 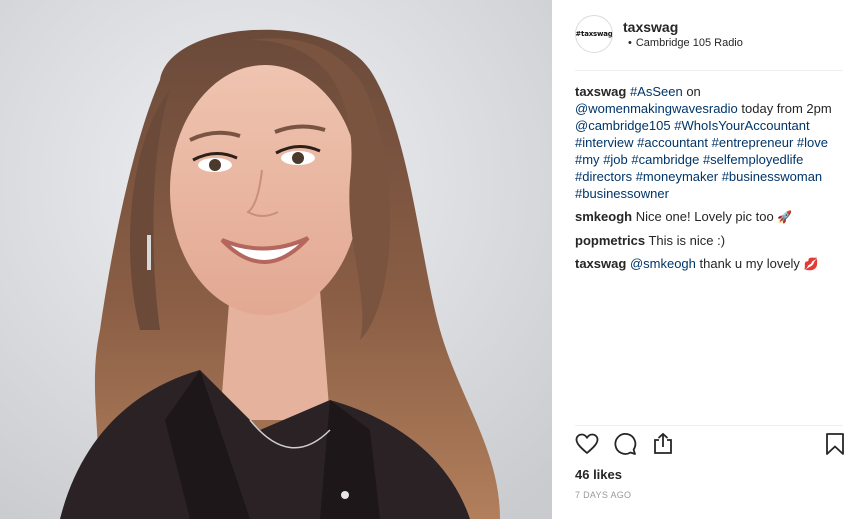 What do you see at coordinates (603, 176) in the screenshot?
I see `hashtag-link: #directors` at bounding box center [603, 176].